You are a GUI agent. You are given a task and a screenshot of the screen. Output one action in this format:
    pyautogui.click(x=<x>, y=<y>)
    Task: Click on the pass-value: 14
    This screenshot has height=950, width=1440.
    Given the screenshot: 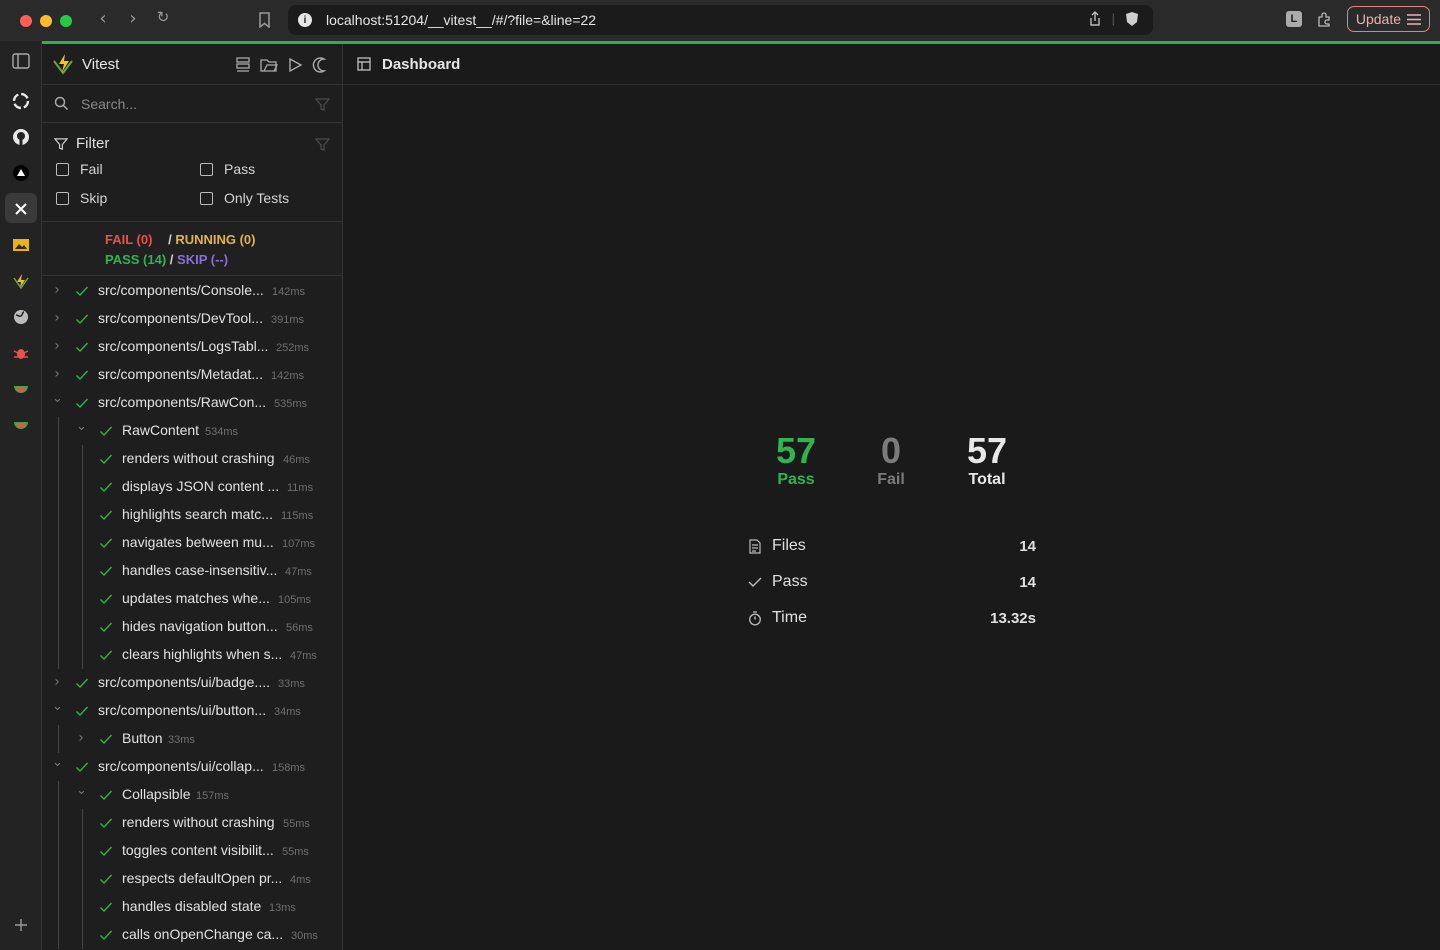 What is the action you would take?
    pyautogui.click(x=1027, y=582)
    